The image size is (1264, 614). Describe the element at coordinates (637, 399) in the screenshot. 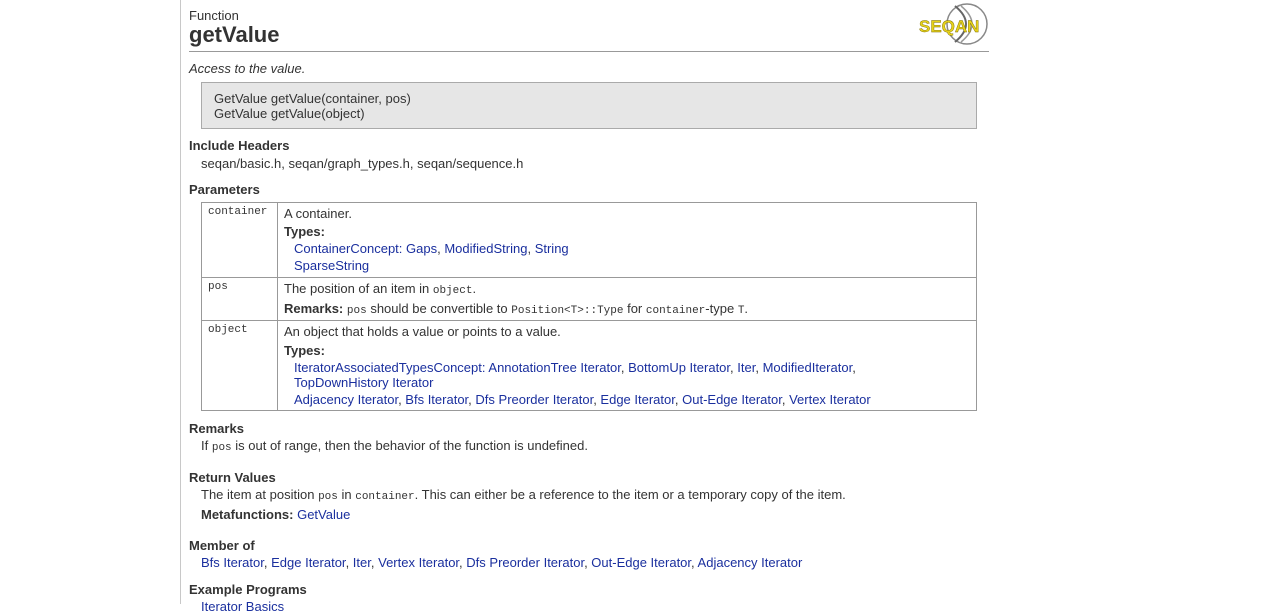

I see `type-link: Edge Iterator` at that location.